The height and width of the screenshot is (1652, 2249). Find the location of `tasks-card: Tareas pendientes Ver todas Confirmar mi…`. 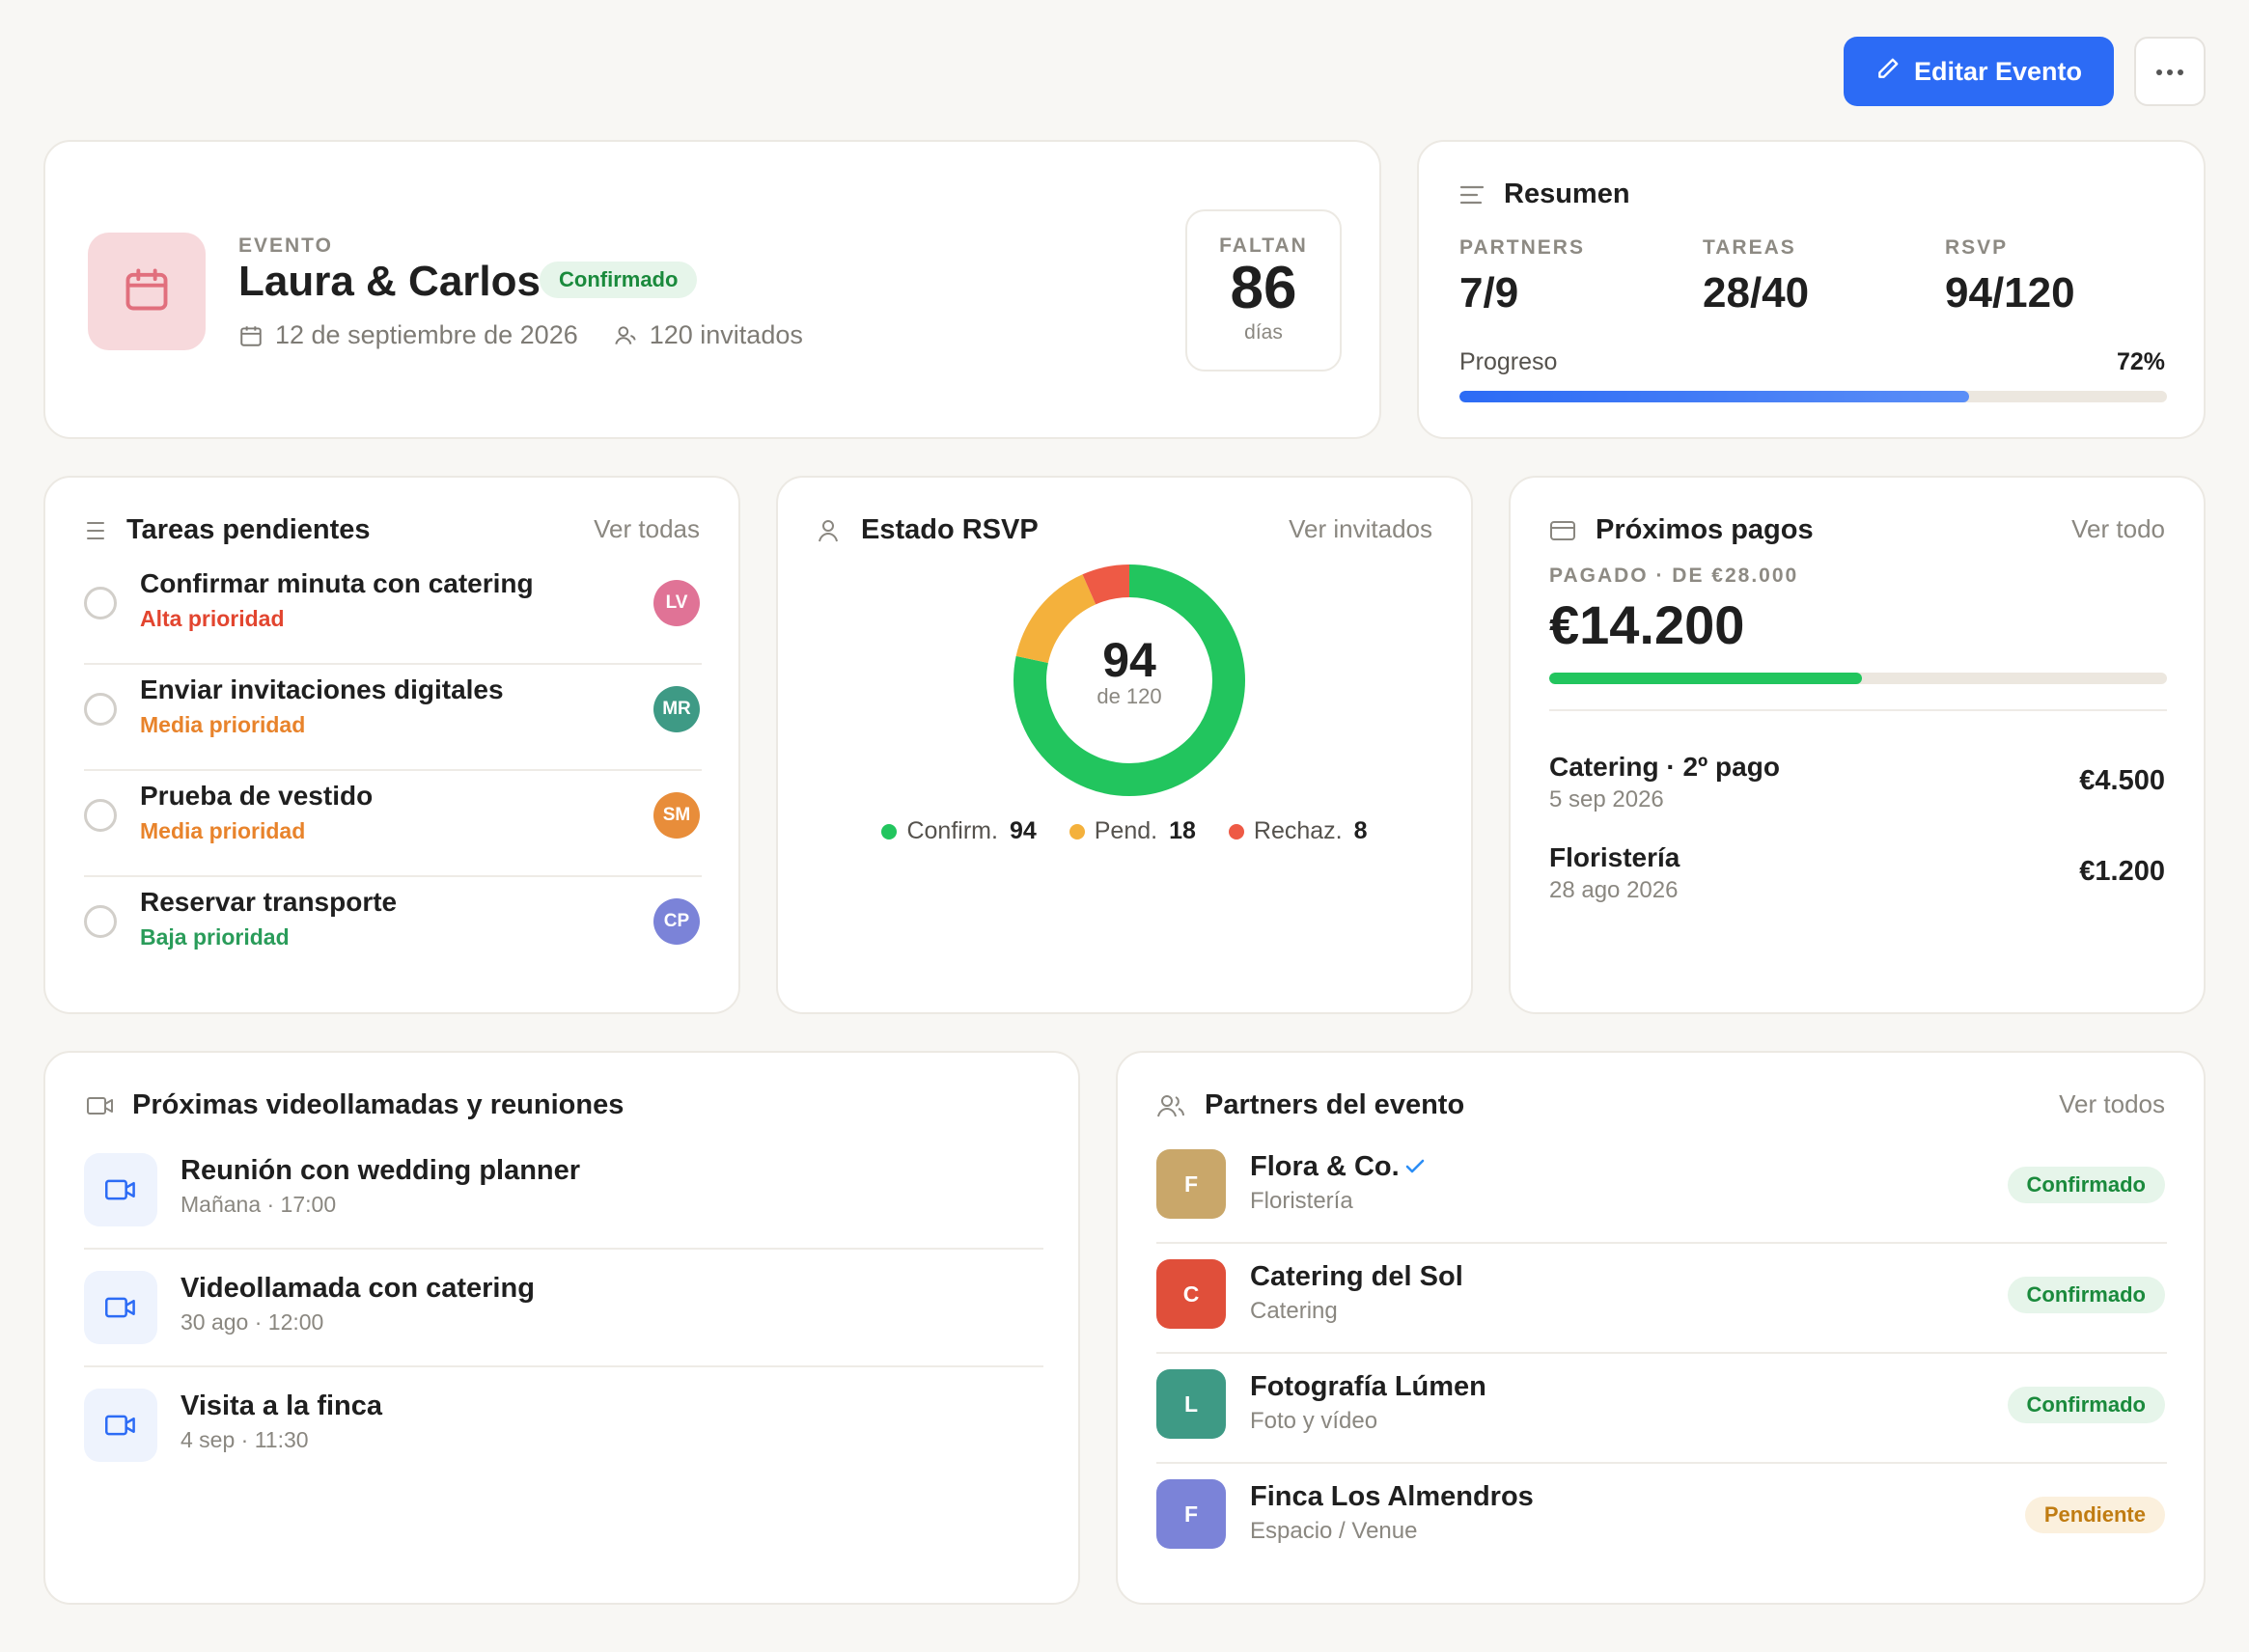

tasks-card: Tareas pendientes Ver todas Confirmar mi… is located at coordinates (391, 745).